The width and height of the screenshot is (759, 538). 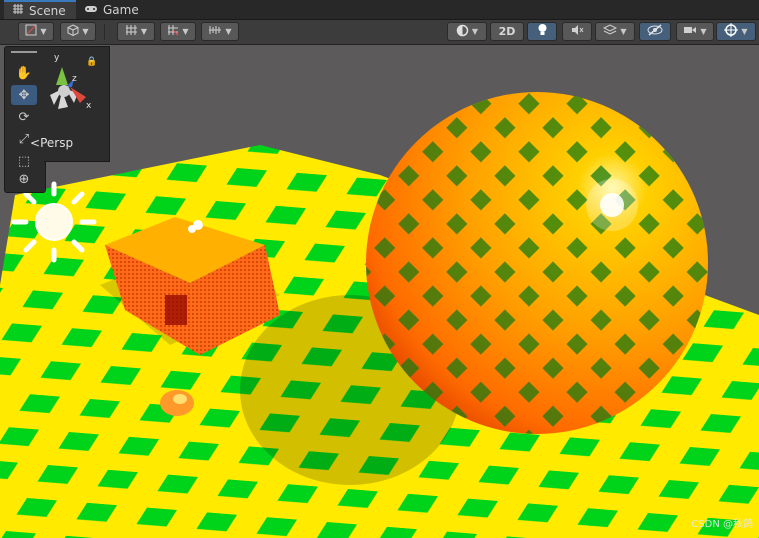 What do you see at coordinates (379, 10) in the screenshot?
I see `tab-bar: Scene Game` at bounding box center [379, 10].